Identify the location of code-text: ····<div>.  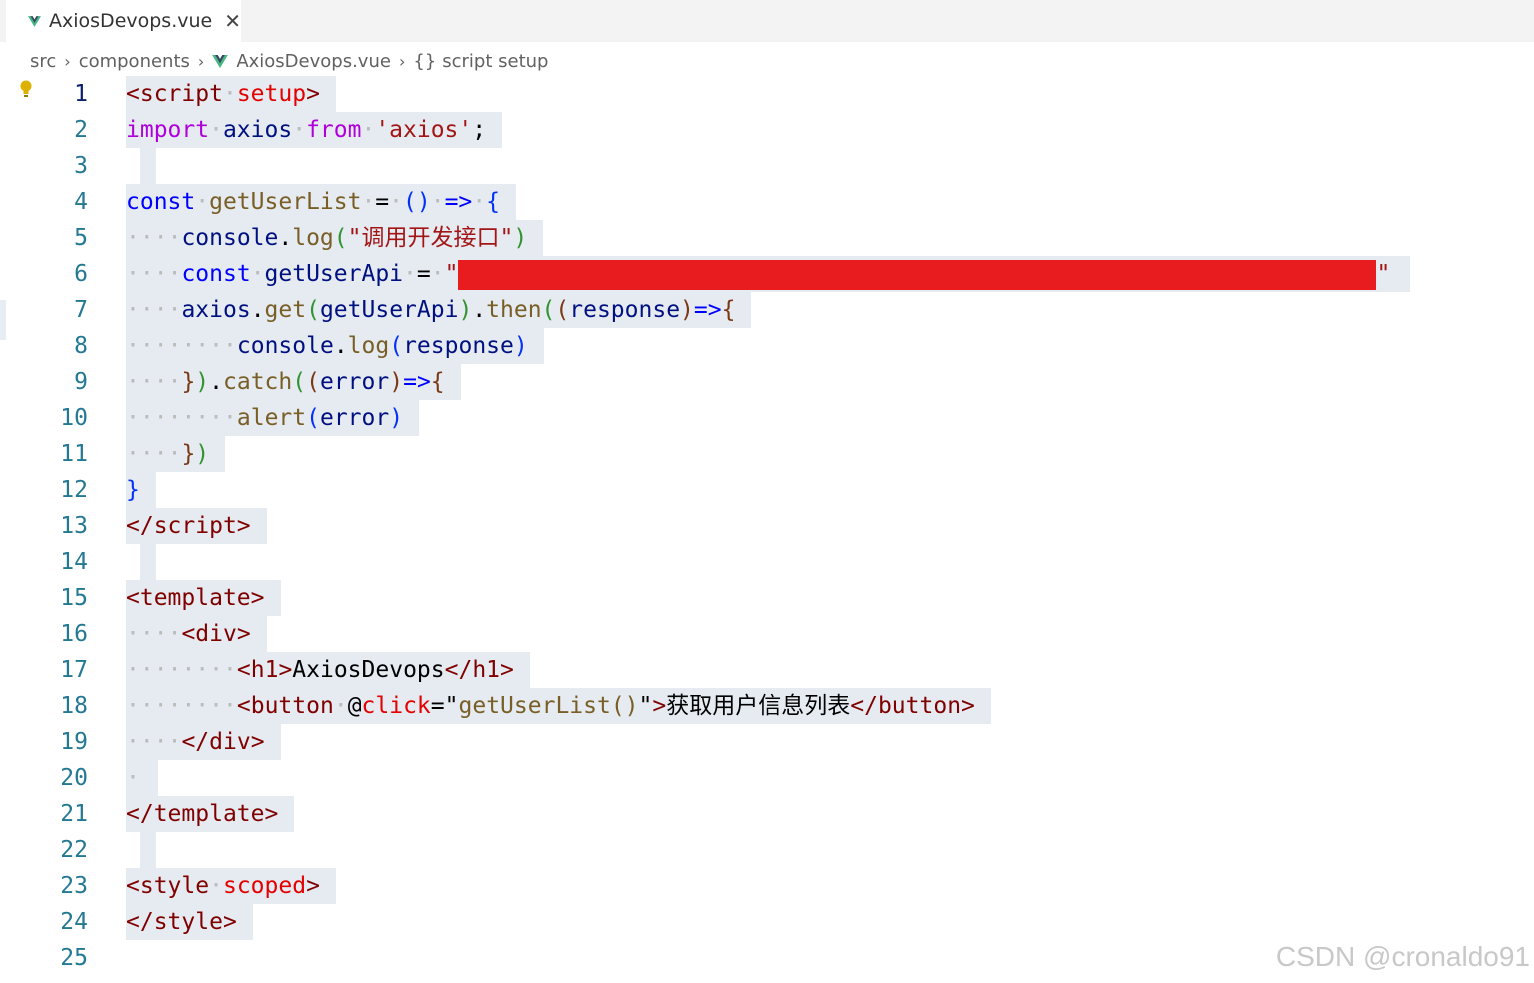
(196, 634).